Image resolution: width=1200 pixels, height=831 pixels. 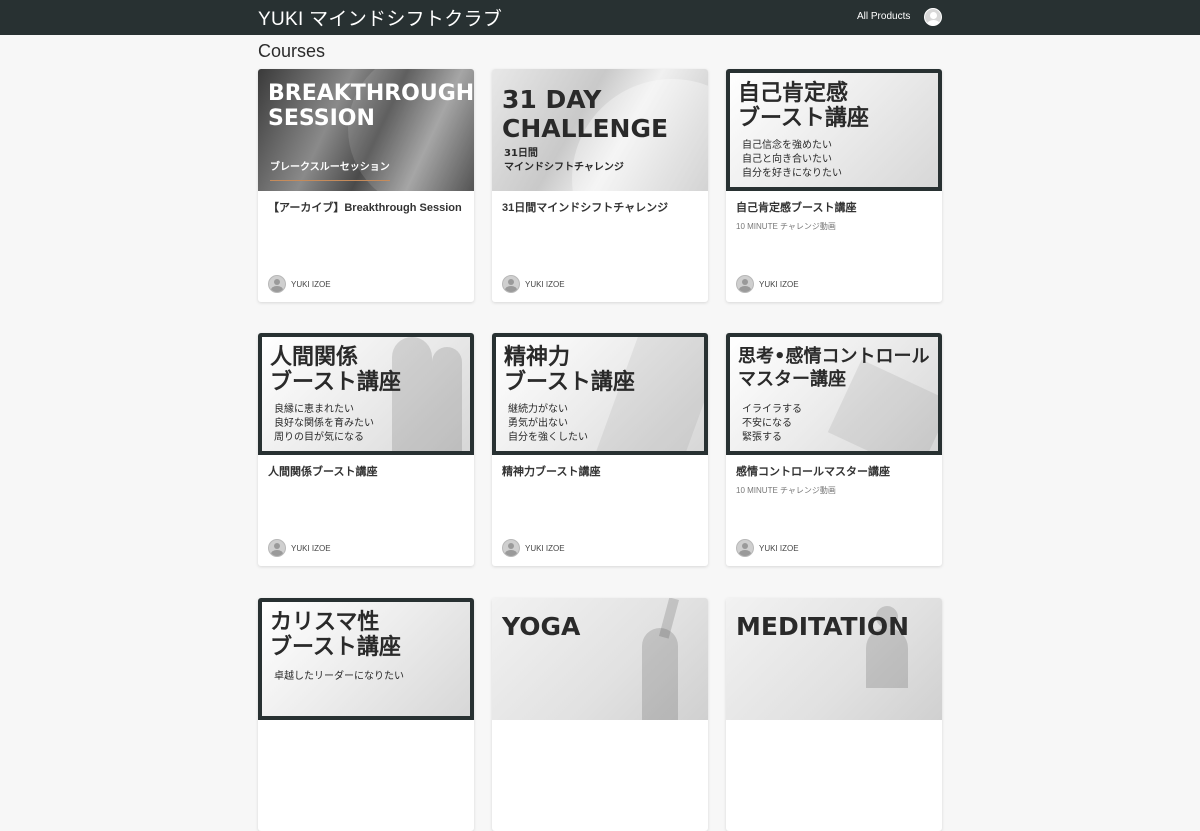 What do you see at coordinates (366, 208) in the screenshot?
I see `course-title: 【アーカイブ】Breakthrough Session` at bounding box center [366, 208].